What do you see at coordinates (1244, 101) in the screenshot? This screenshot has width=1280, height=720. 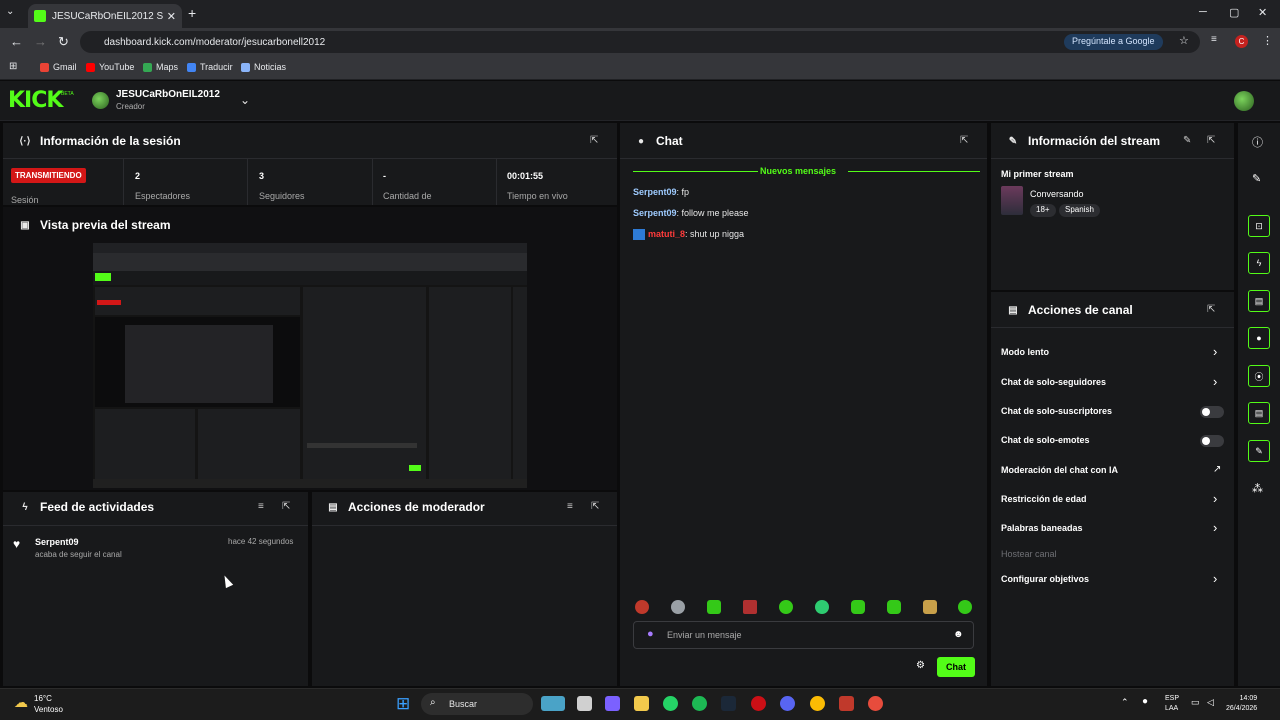 I see `user-avatar` at bounding box center [1244, 101].